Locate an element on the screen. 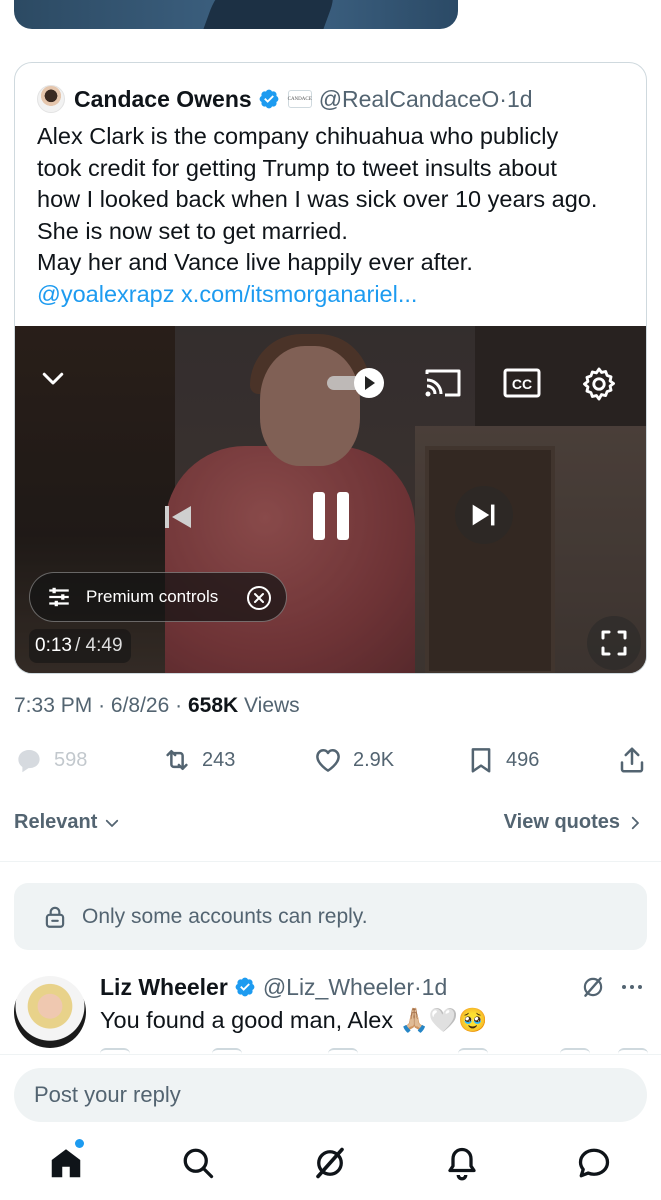 The width and height of the screenshot is (661, 1200). share-icon is located at coordinates (632, 760).